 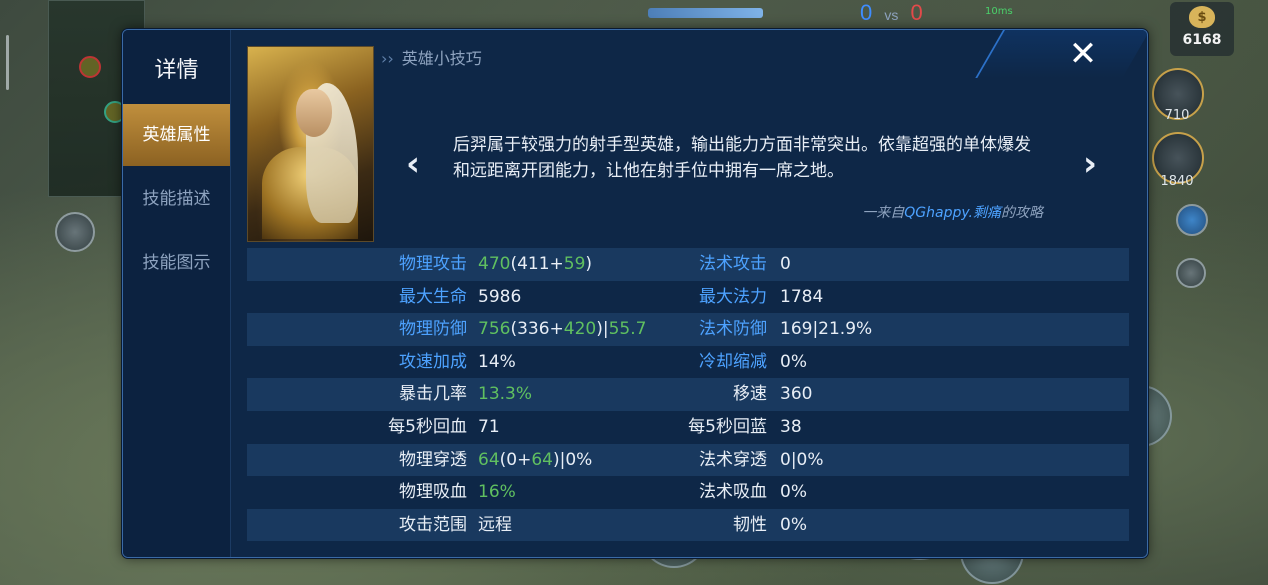 What do you see at coordinates (441, 58) in the screenshot?
I see `tips-header-label: 英雄小技巧` at bounding box center [441, 58].